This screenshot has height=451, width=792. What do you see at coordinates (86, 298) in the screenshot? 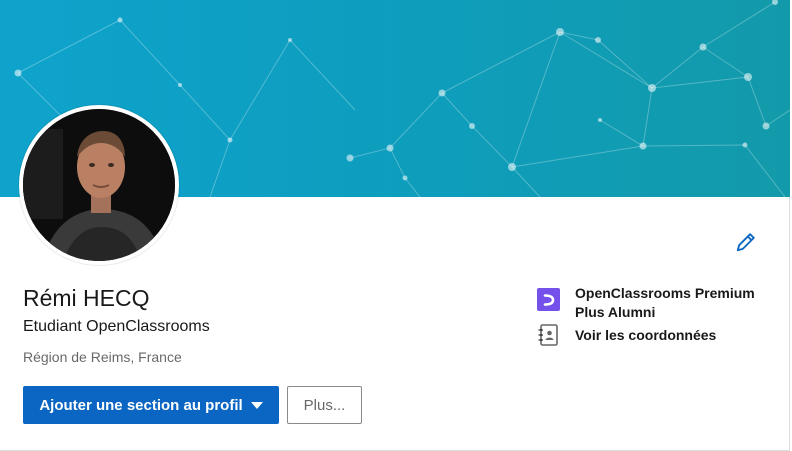
I see `profile-name: Rémi HECQ` at bounding box center [86, 298].